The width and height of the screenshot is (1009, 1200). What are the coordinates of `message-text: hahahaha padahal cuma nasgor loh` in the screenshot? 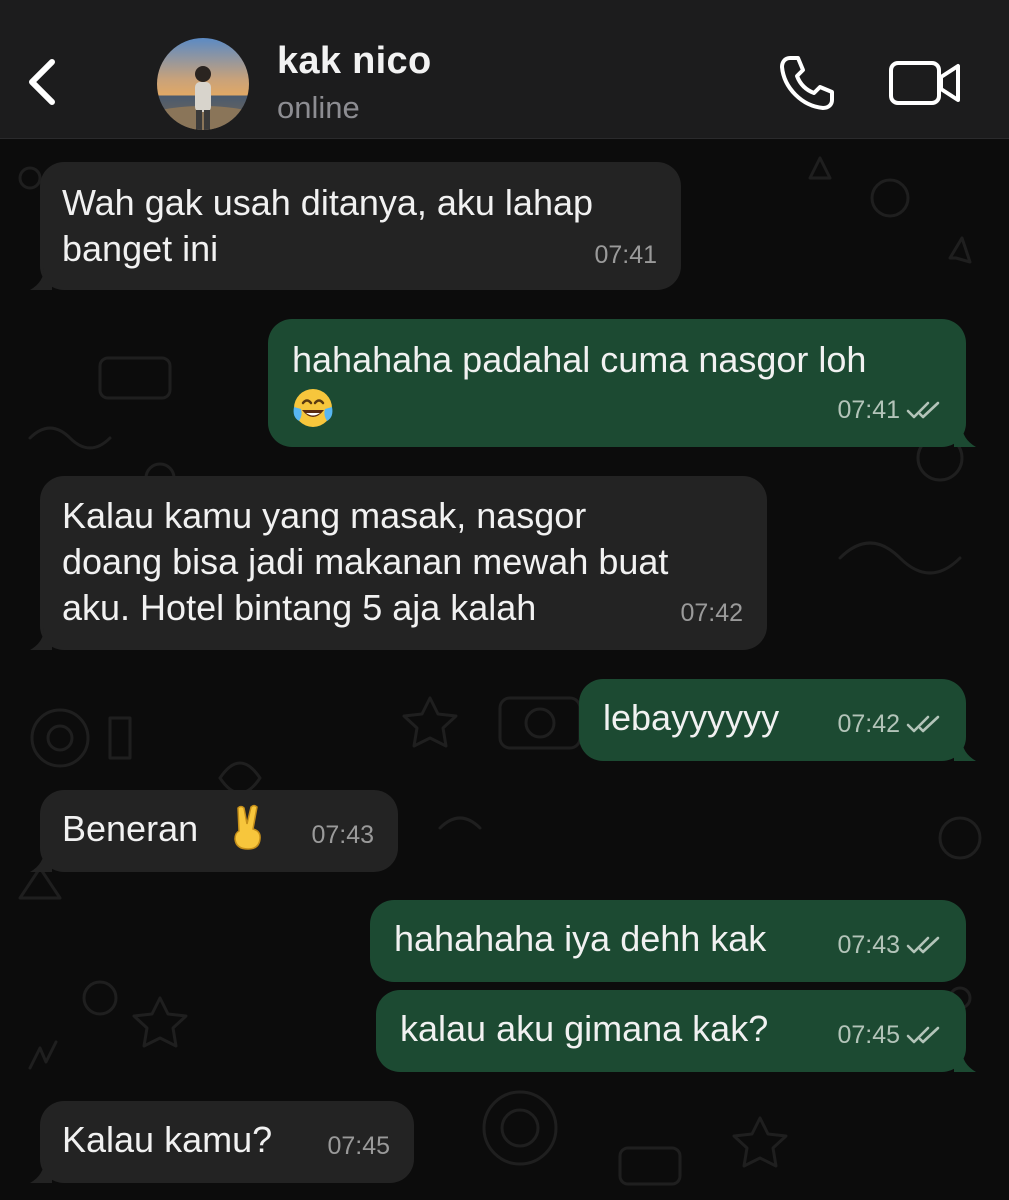 It's located at (579, 359).